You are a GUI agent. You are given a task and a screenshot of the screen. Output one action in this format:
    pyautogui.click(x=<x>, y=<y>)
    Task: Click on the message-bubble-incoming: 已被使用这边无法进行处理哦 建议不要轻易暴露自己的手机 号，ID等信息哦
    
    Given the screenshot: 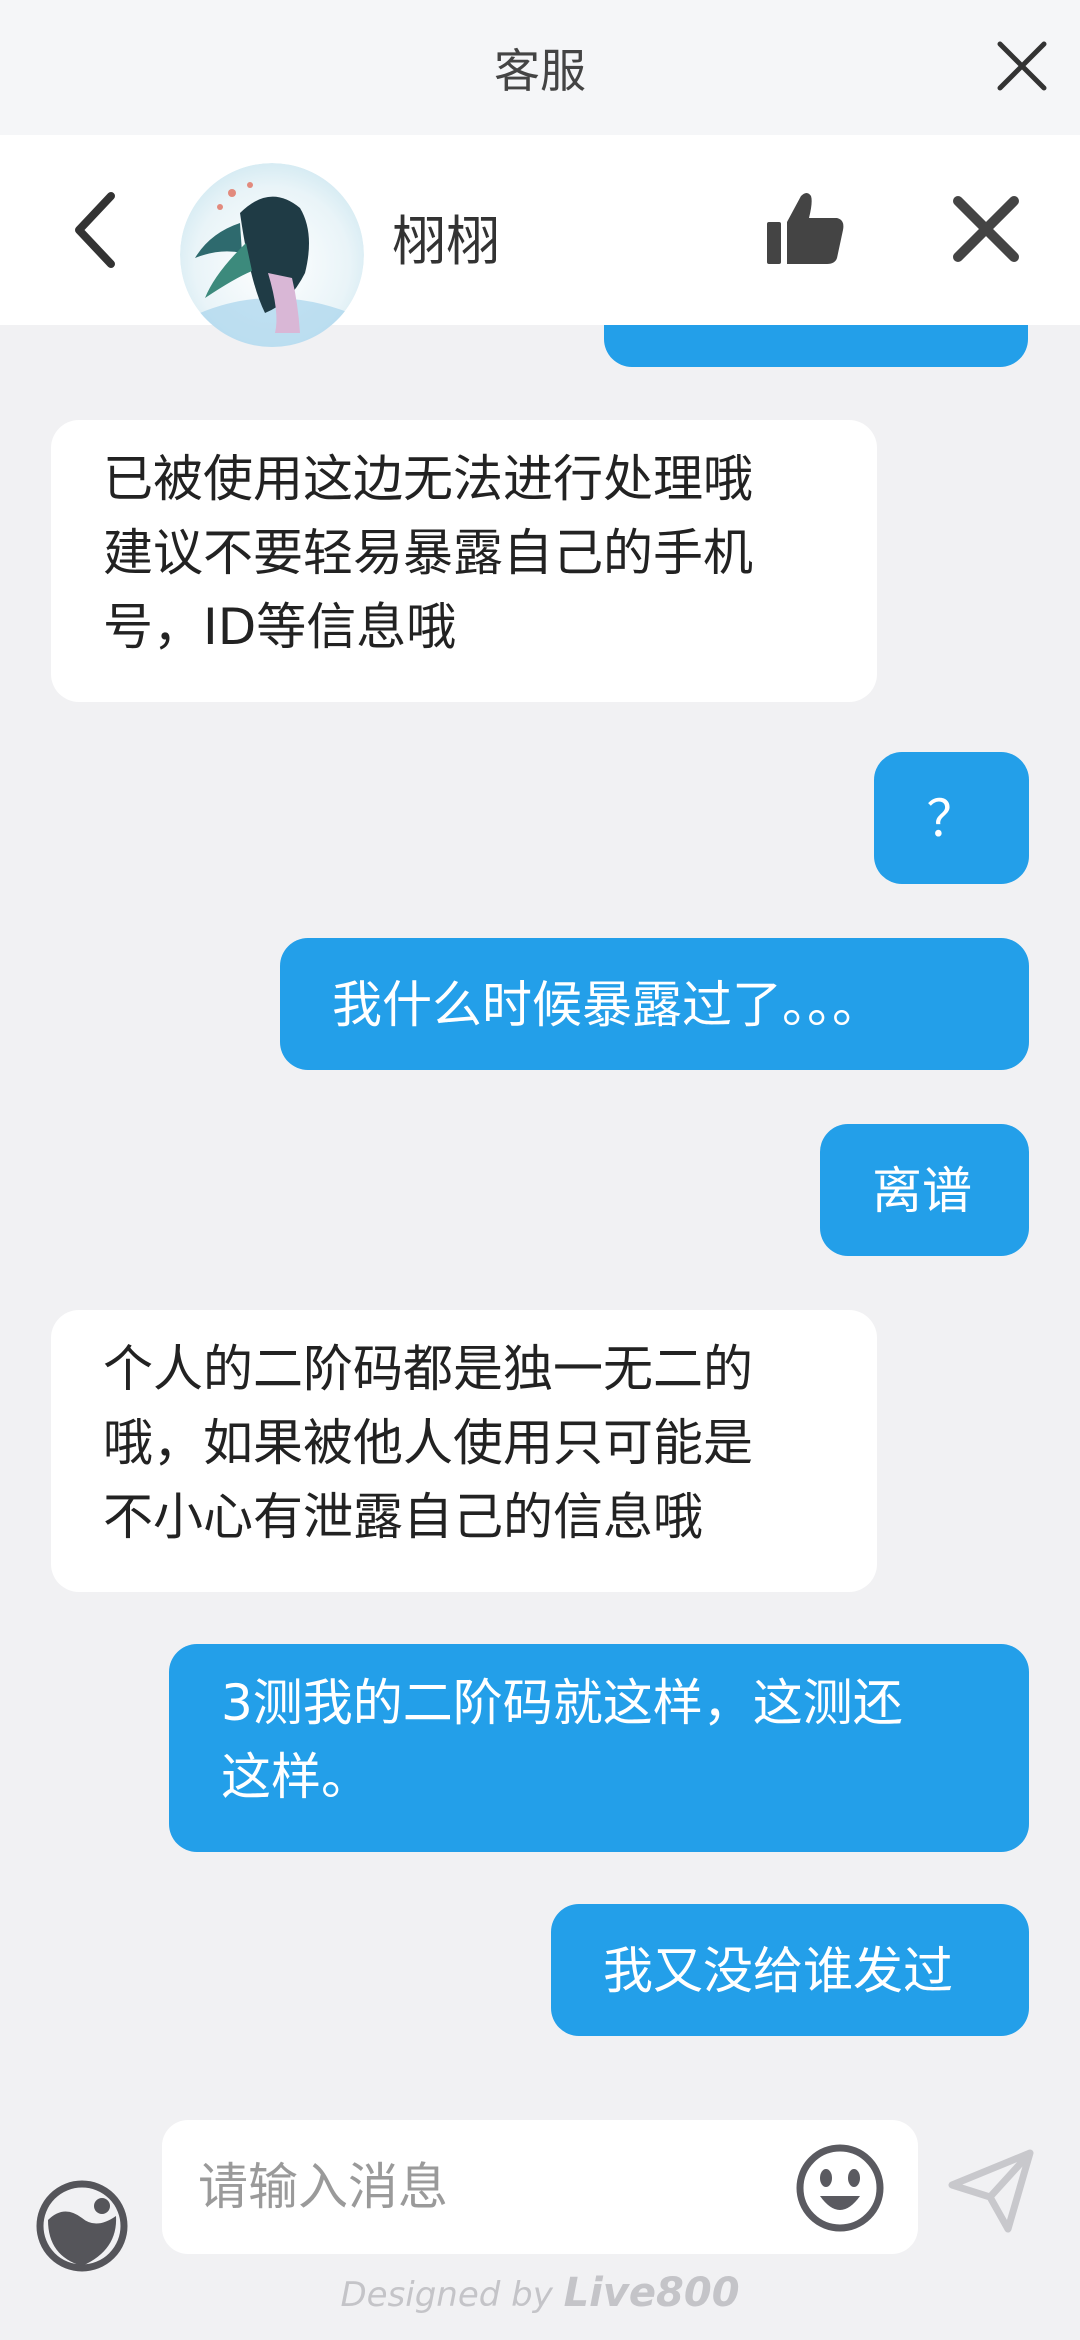 What is the action you would take?
    pyautogui.click(x=464, y=561)
    